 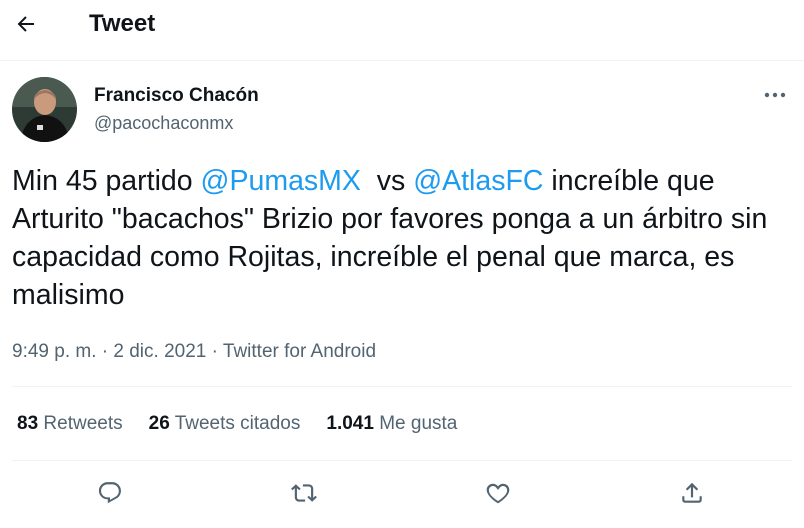 I want to click on tweet-time: 9:49 p. m., so click(x=54, y=351).